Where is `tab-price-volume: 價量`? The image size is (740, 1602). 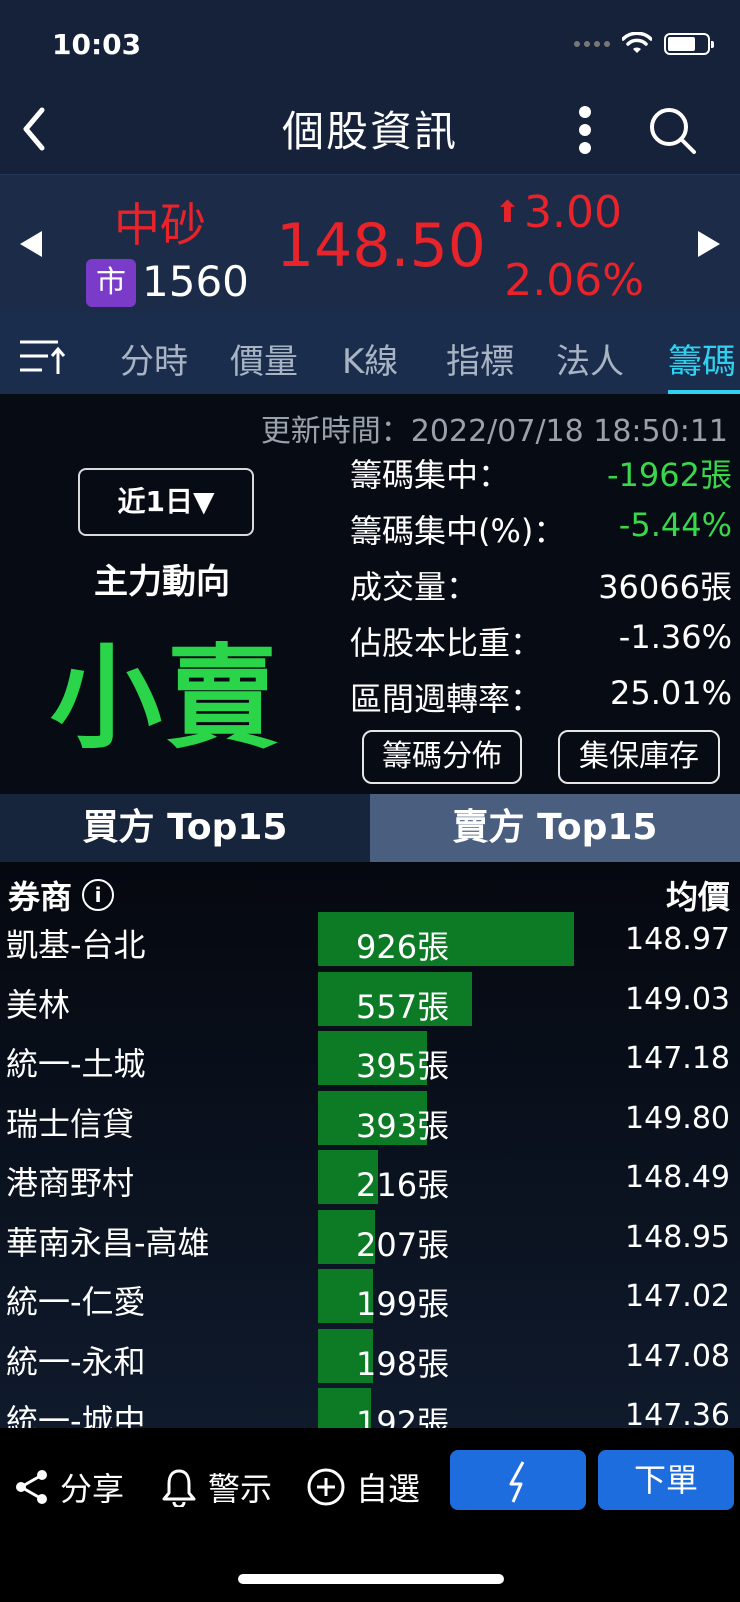 tab-price-volume: 價量 is located at coordinates (264, 358).